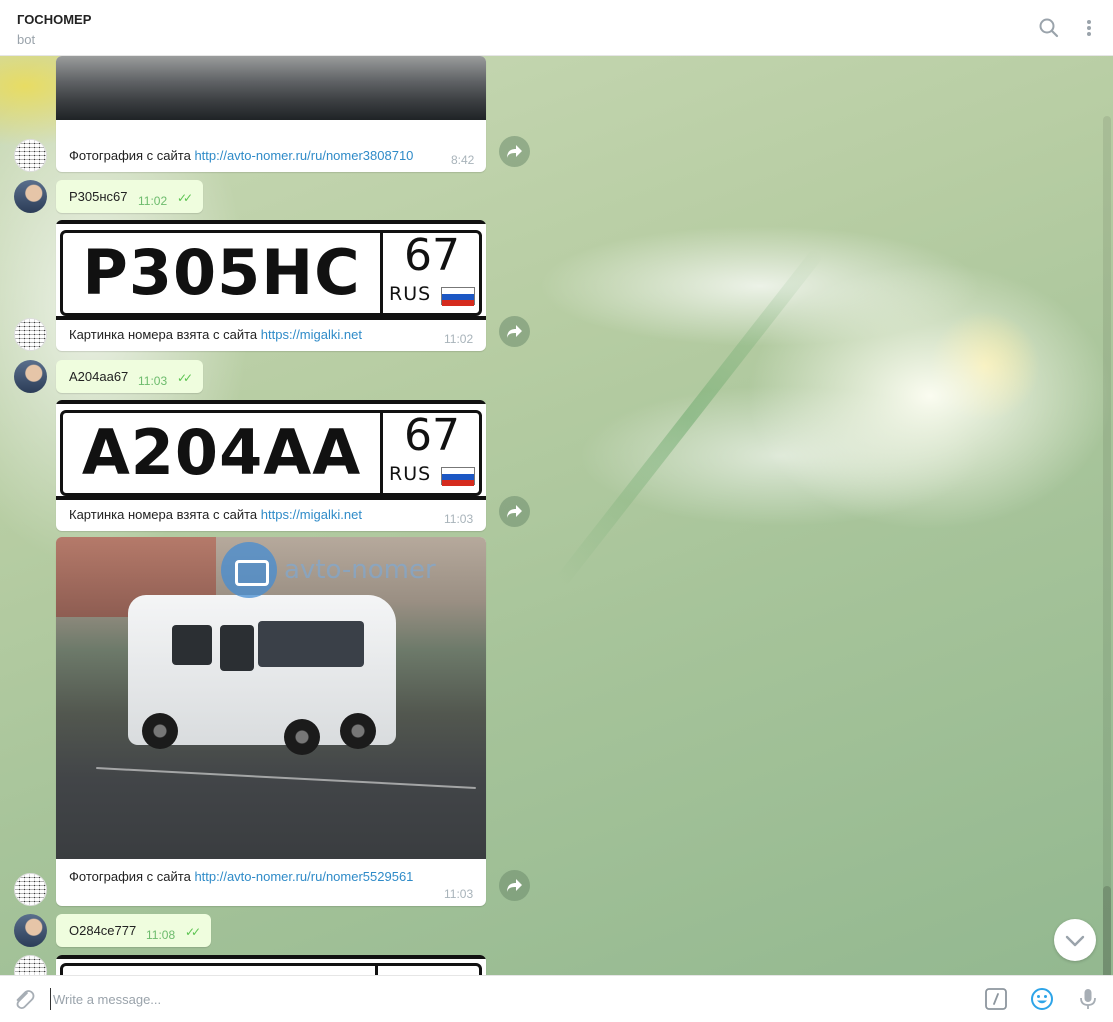 This screenshot has height=1022, width=1113. What do you see at coordinates (1042, 999) in the screenshot?
I see `emoji-icon` at bounding box center [1042, 999].